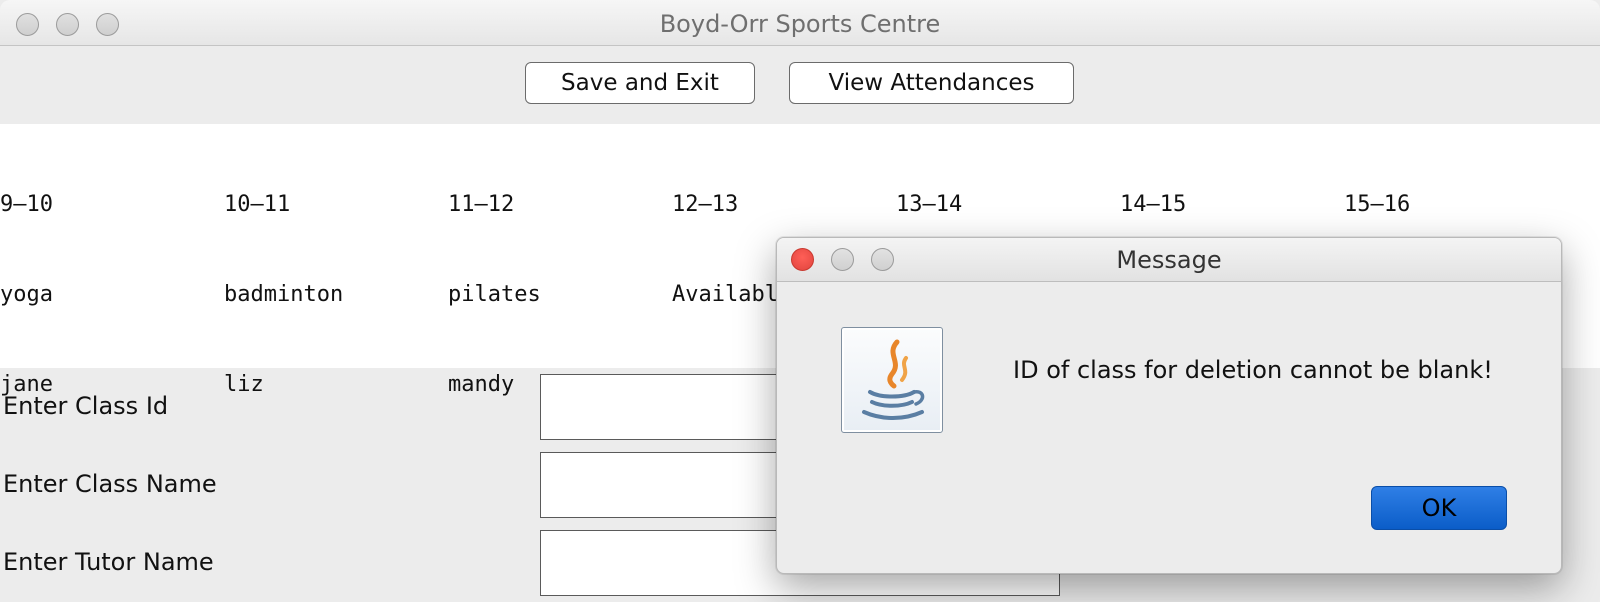  What do you see at coordinates (108, 562) in the screenshot?
I see `tutor-name-label: Enter Tutor Name` at bounding box center [108, 562].